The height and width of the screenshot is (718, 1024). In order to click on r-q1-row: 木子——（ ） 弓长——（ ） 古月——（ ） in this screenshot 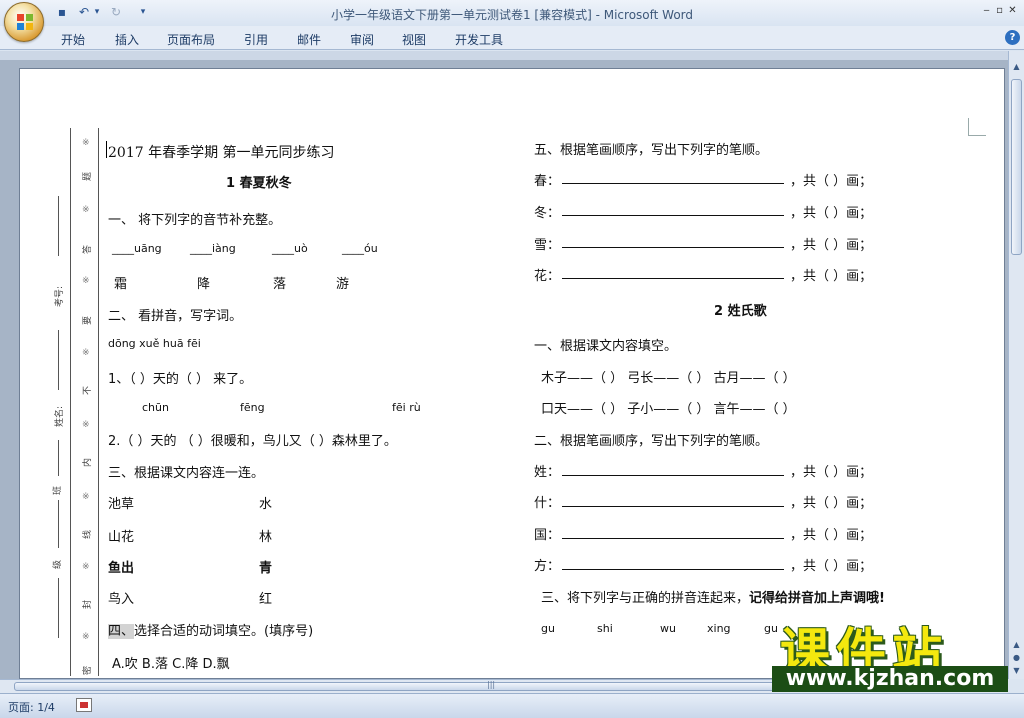, I will do `click(668, 378)`.